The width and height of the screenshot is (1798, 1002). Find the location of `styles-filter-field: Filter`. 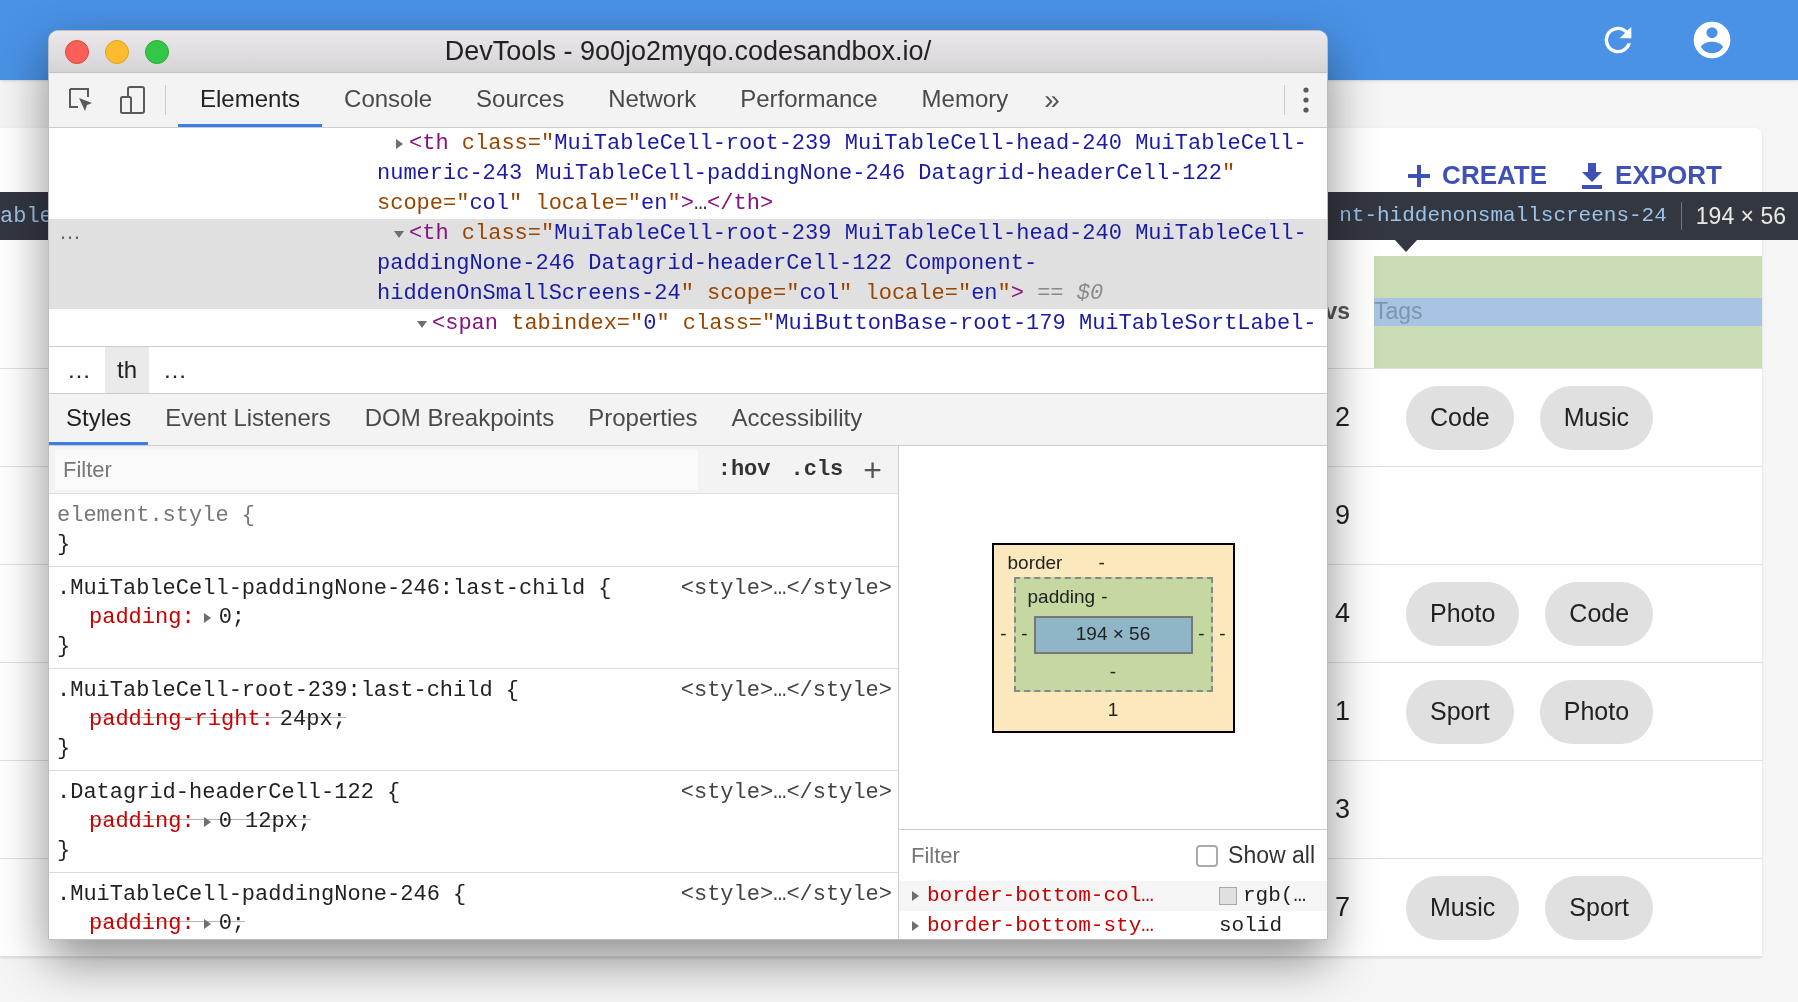

styles-filter-field: Filter is located at coordinates (376, 469).